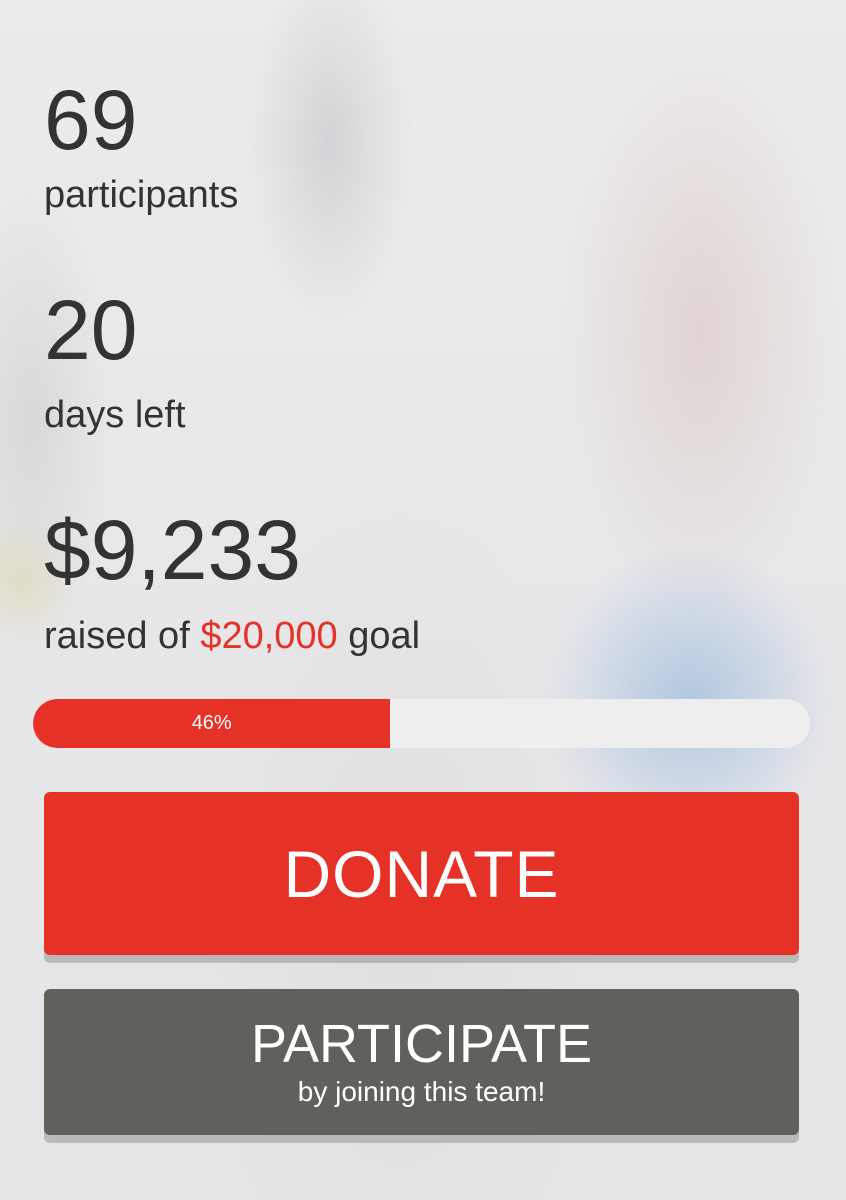  Describe the element at coordinates (269, 636) in the screenshot. I see `goal-amount: $20,000` at that location.